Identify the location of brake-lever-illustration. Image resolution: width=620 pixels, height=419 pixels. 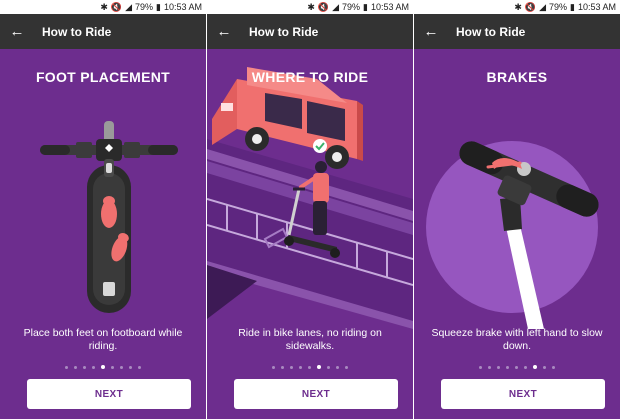
(512, 235).